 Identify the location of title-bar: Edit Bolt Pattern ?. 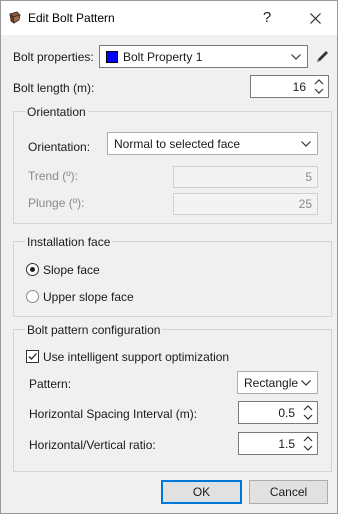
(169, 18).